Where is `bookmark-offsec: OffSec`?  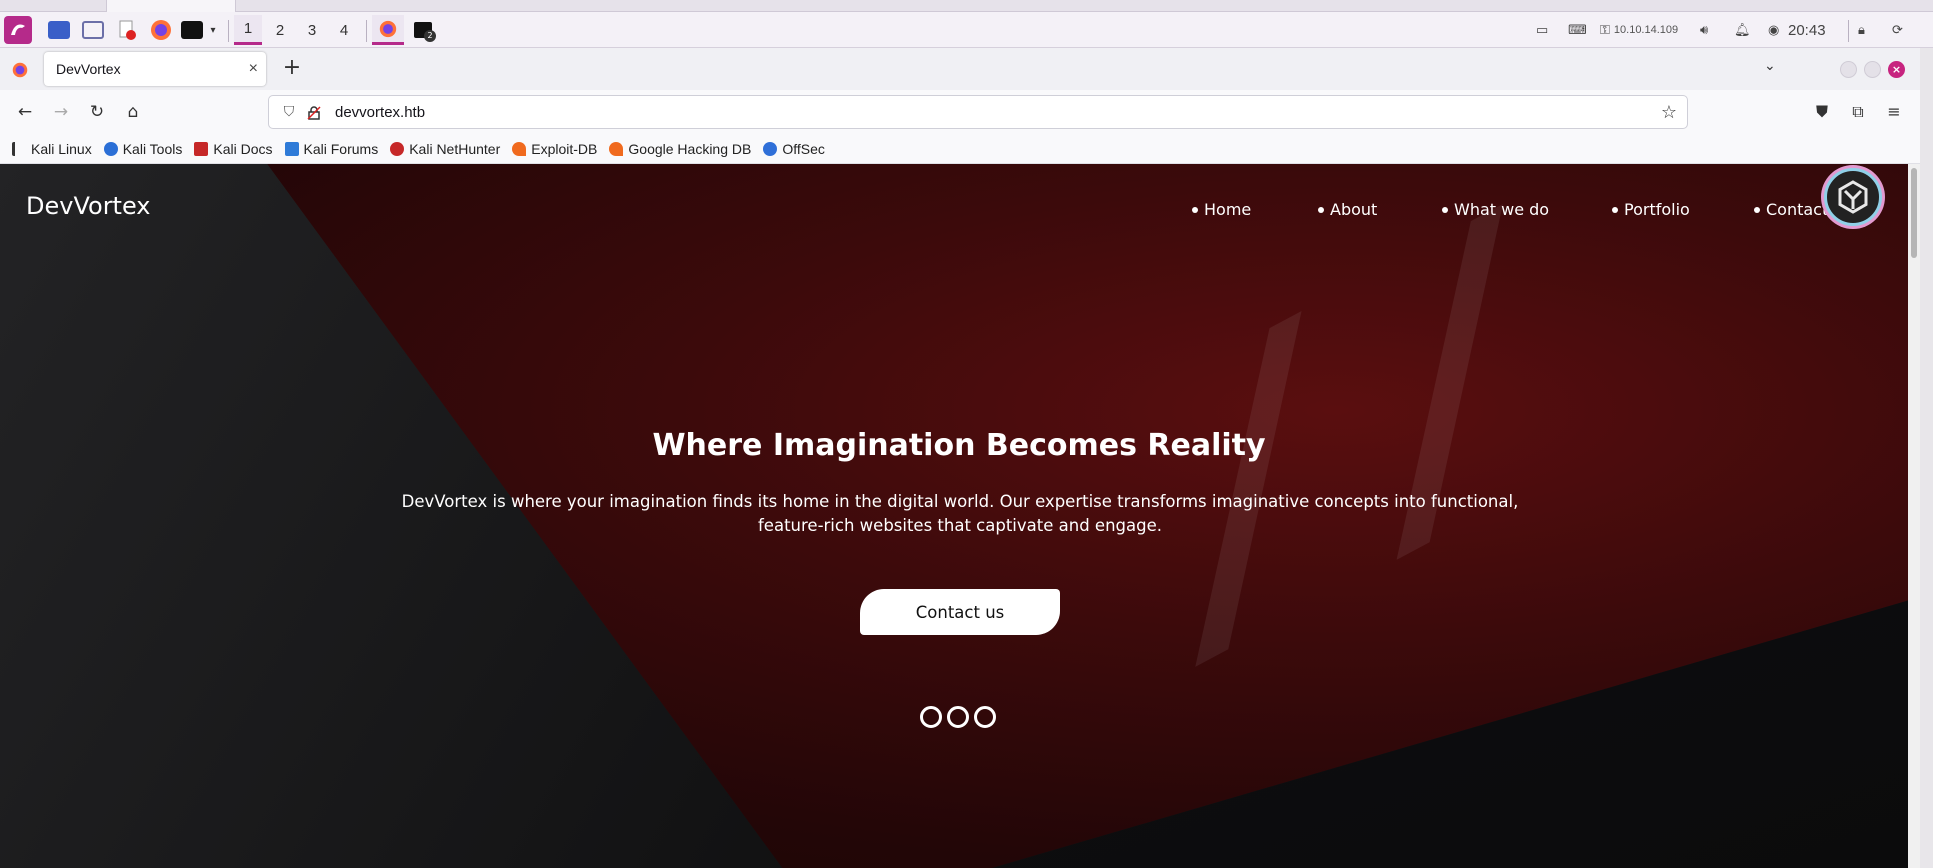 bookmark-offsec: OffSec is located at coordinates (794, 149).